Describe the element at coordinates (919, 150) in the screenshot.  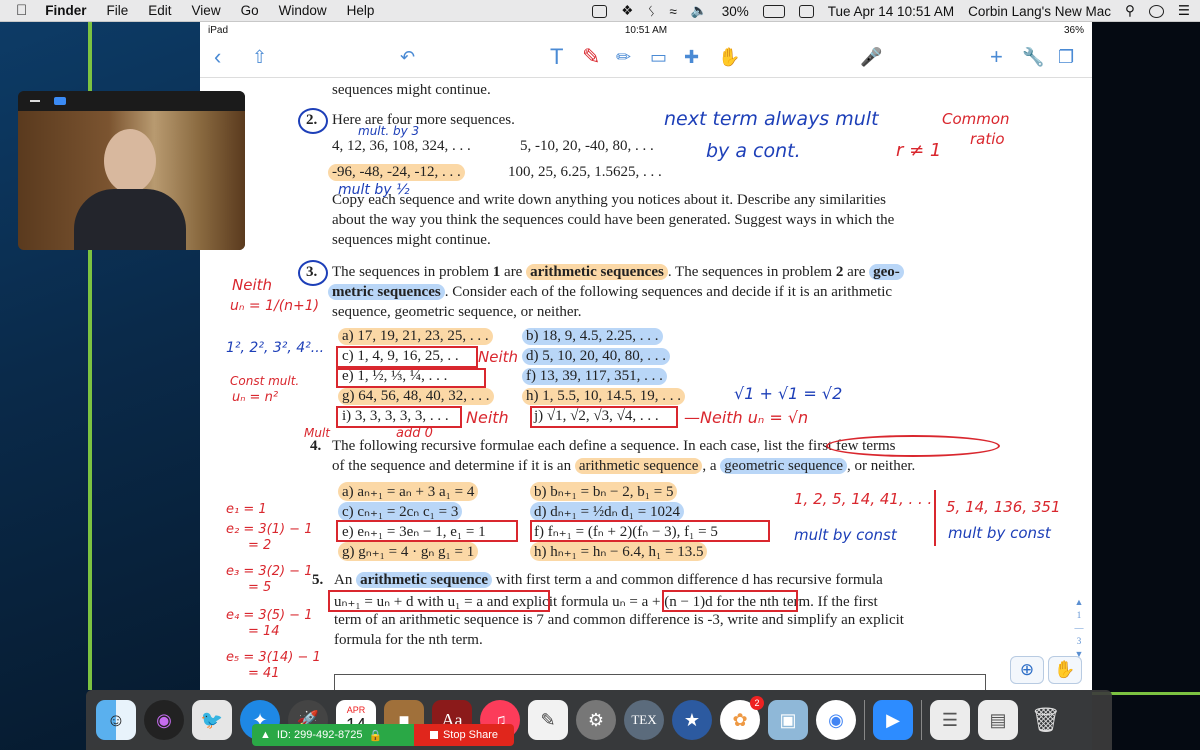
I see `handwritten-note: r ≠ 1` at that location.